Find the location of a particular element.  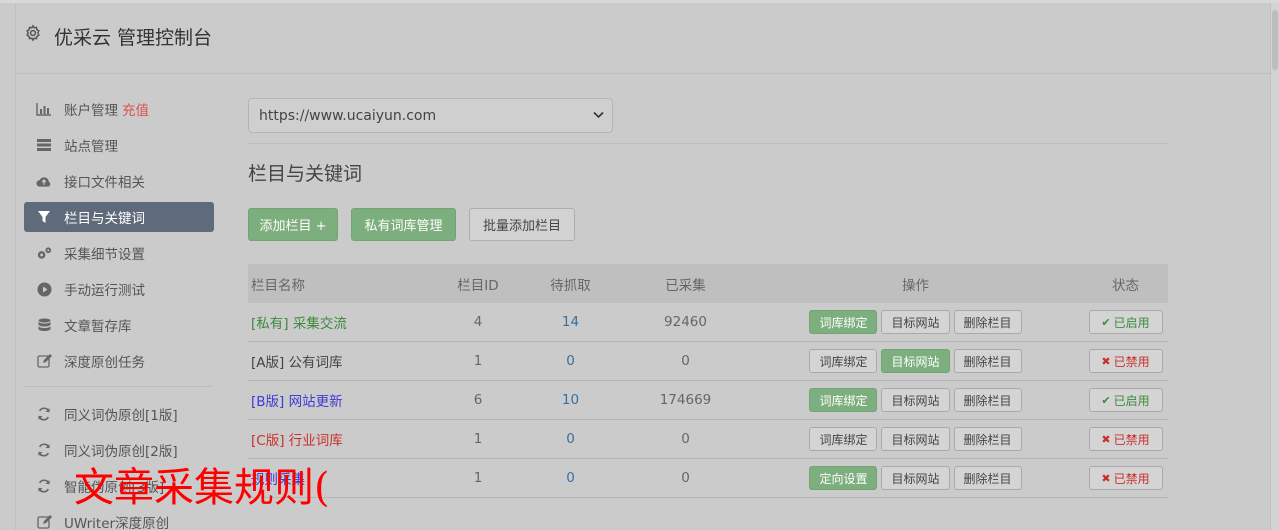

cloud-upload-icon is located at coordinates (44, 181).